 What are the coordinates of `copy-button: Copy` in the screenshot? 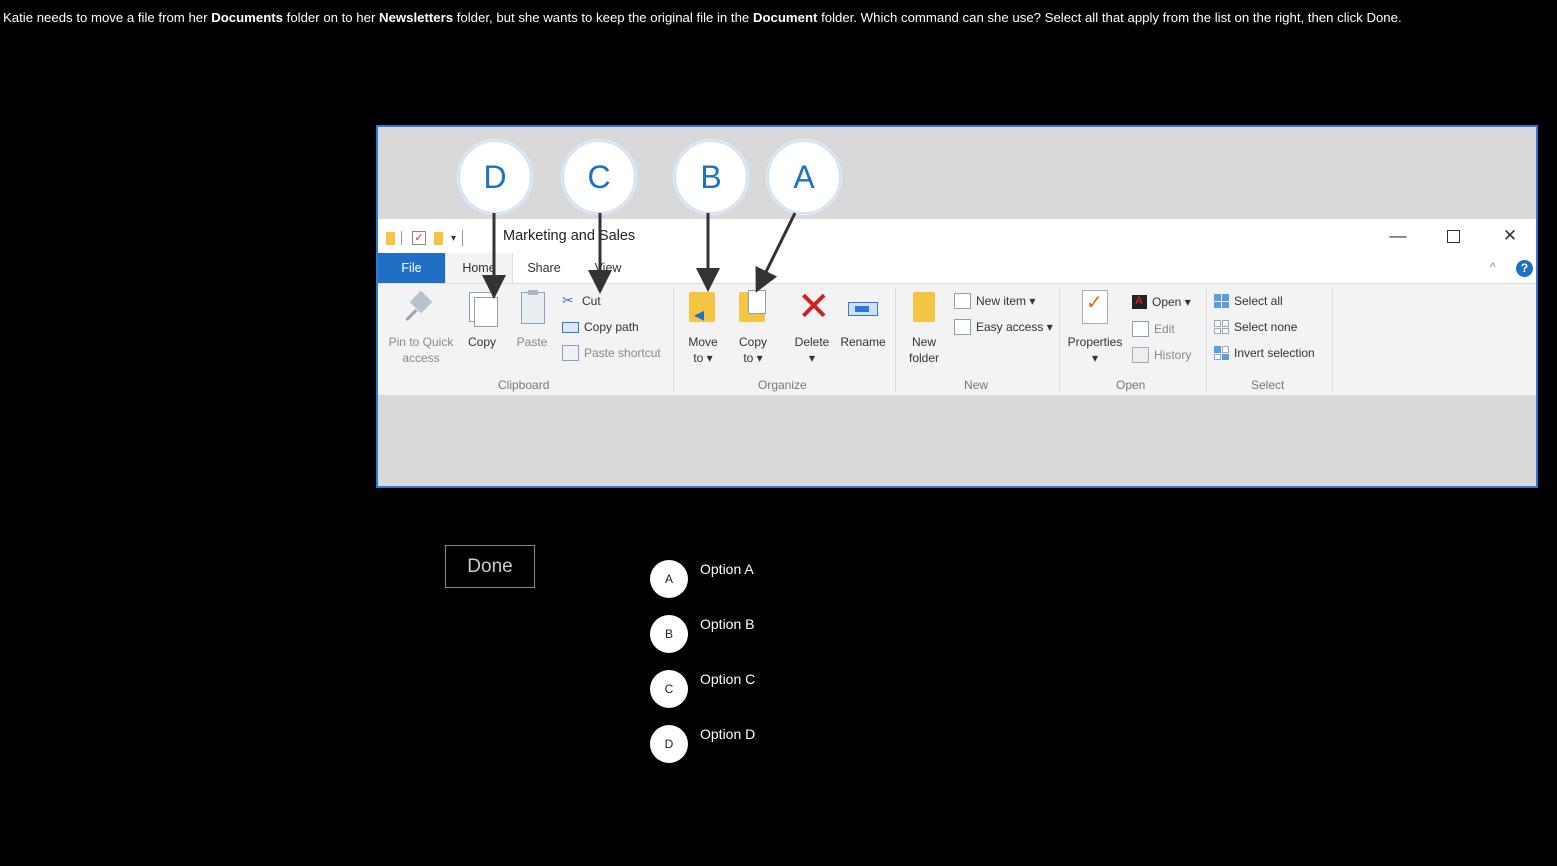 It's located at (482, 320).